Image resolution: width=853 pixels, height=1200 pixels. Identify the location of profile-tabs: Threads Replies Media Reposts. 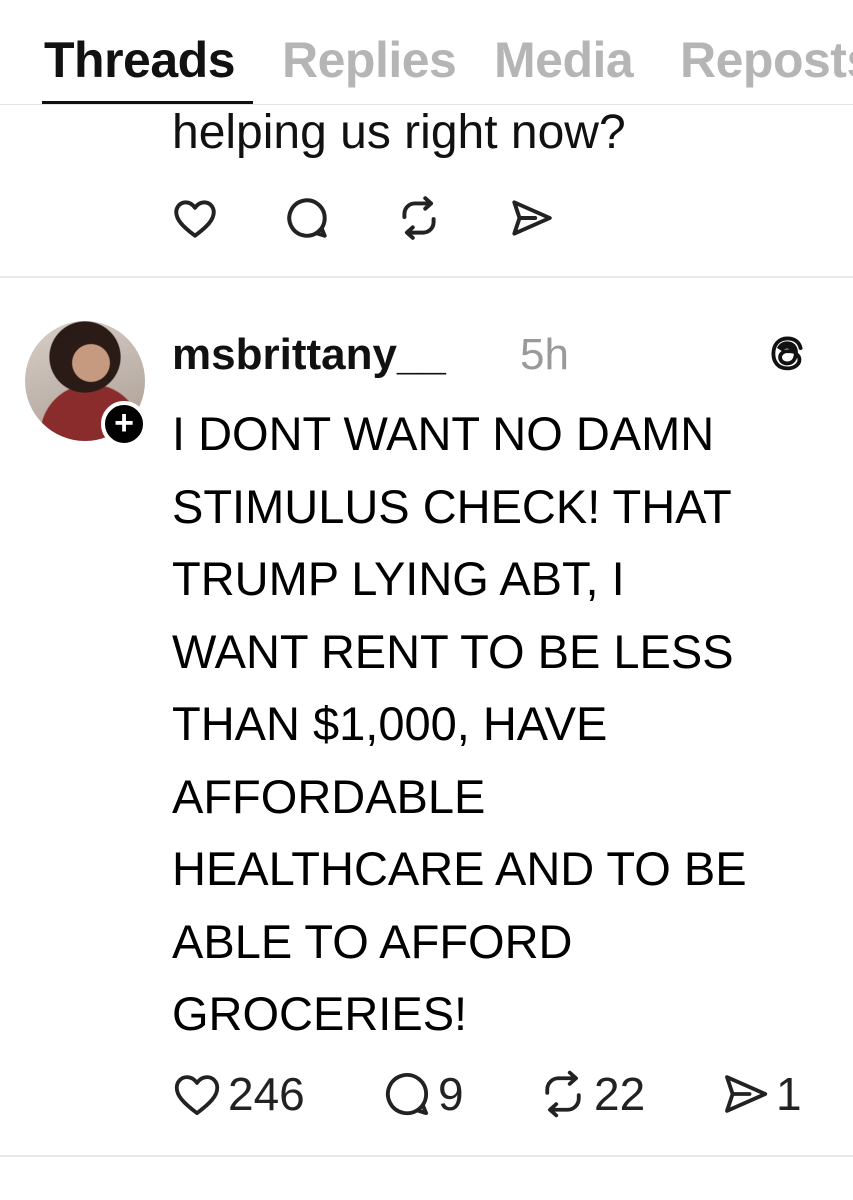
(426, 53).